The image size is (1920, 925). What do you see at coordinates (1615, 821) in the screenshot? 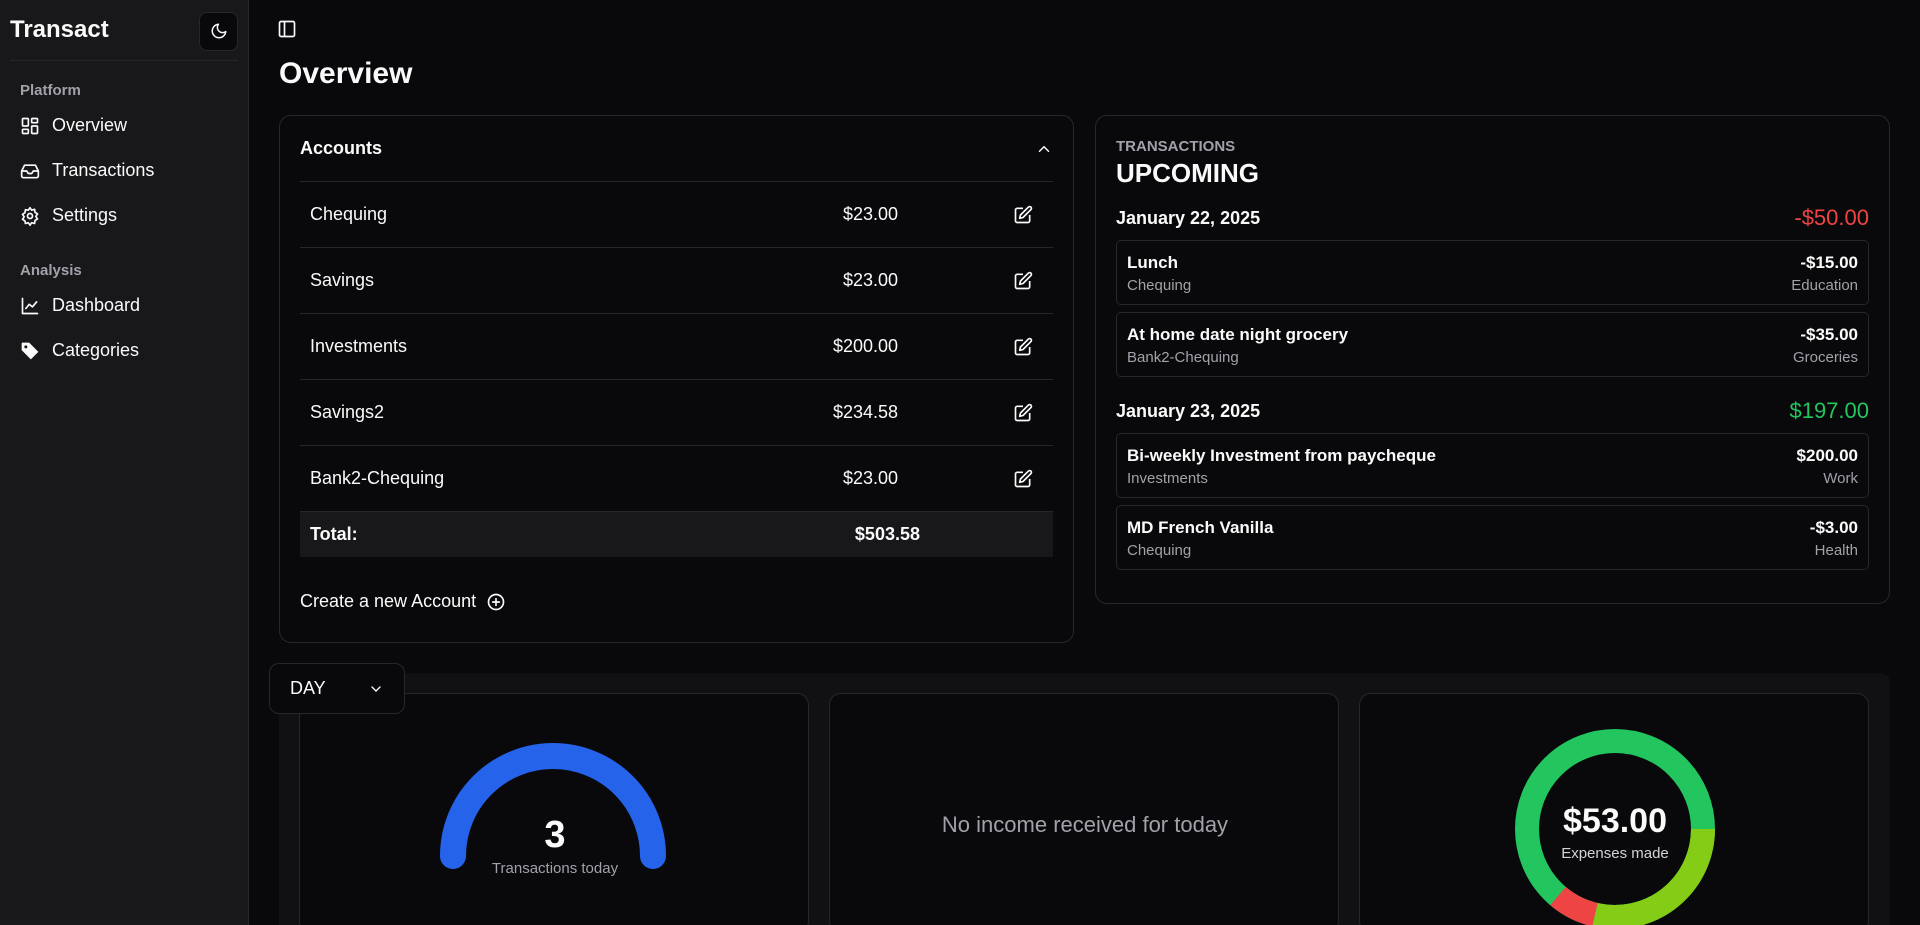
I see `expenses-total: $53.00` at bounding box center [1615, 821].